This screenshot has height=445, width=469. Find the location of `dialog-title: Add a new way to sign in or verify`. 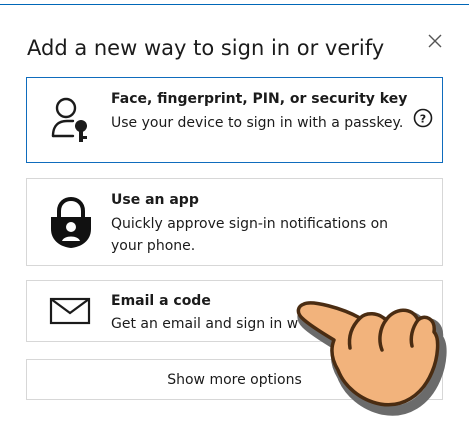

dialog-title: Add a new way to sign in or verify is located at coordinates (206, 48).